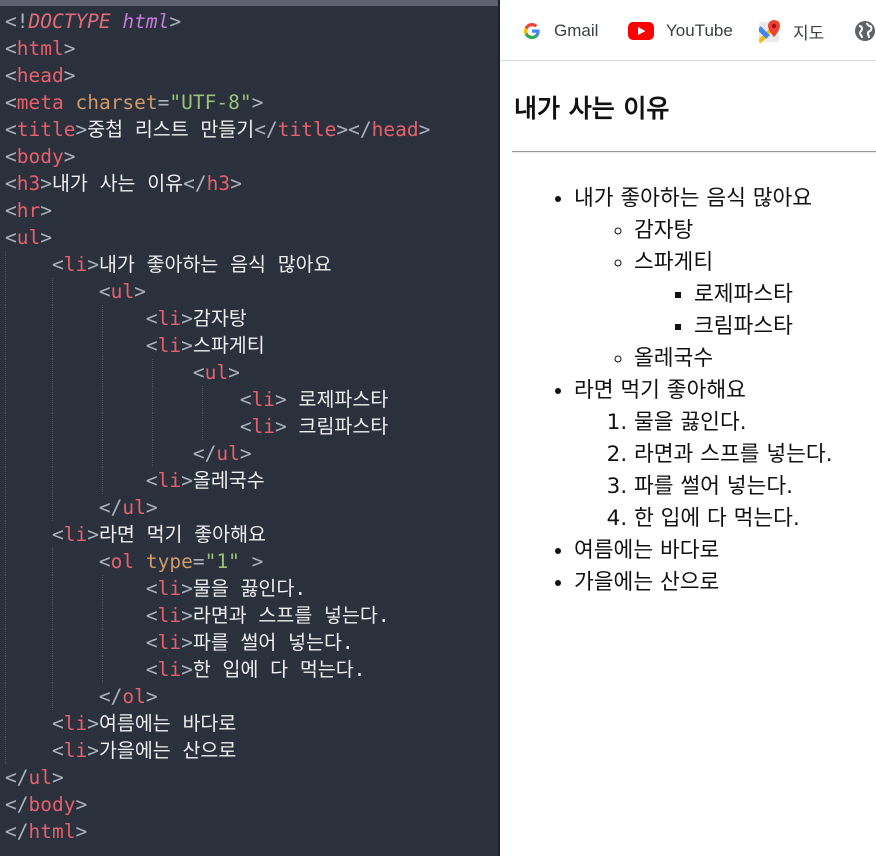  What do you see at coordinates (123, 183) in the screenshot?
I see `code-line: <h3>내가 사는 이유</h3>` at bounding box center [123, 183].